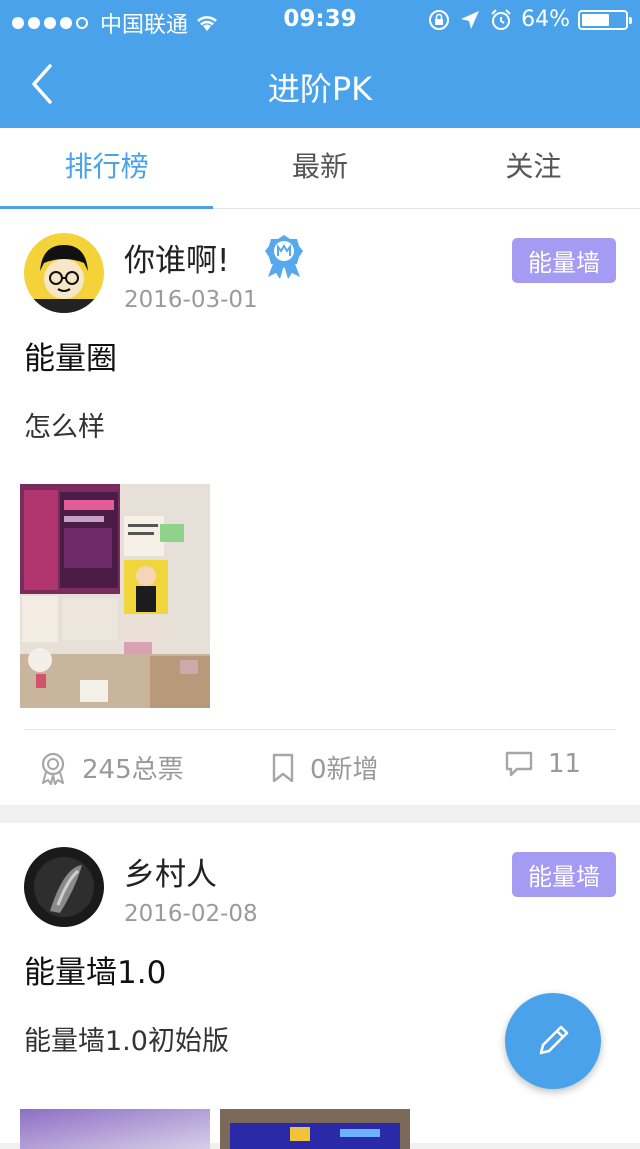  Describe the element at coordinates (107, 169) in the screenshot. I see `tab-ranking: 排行榜` at that location.